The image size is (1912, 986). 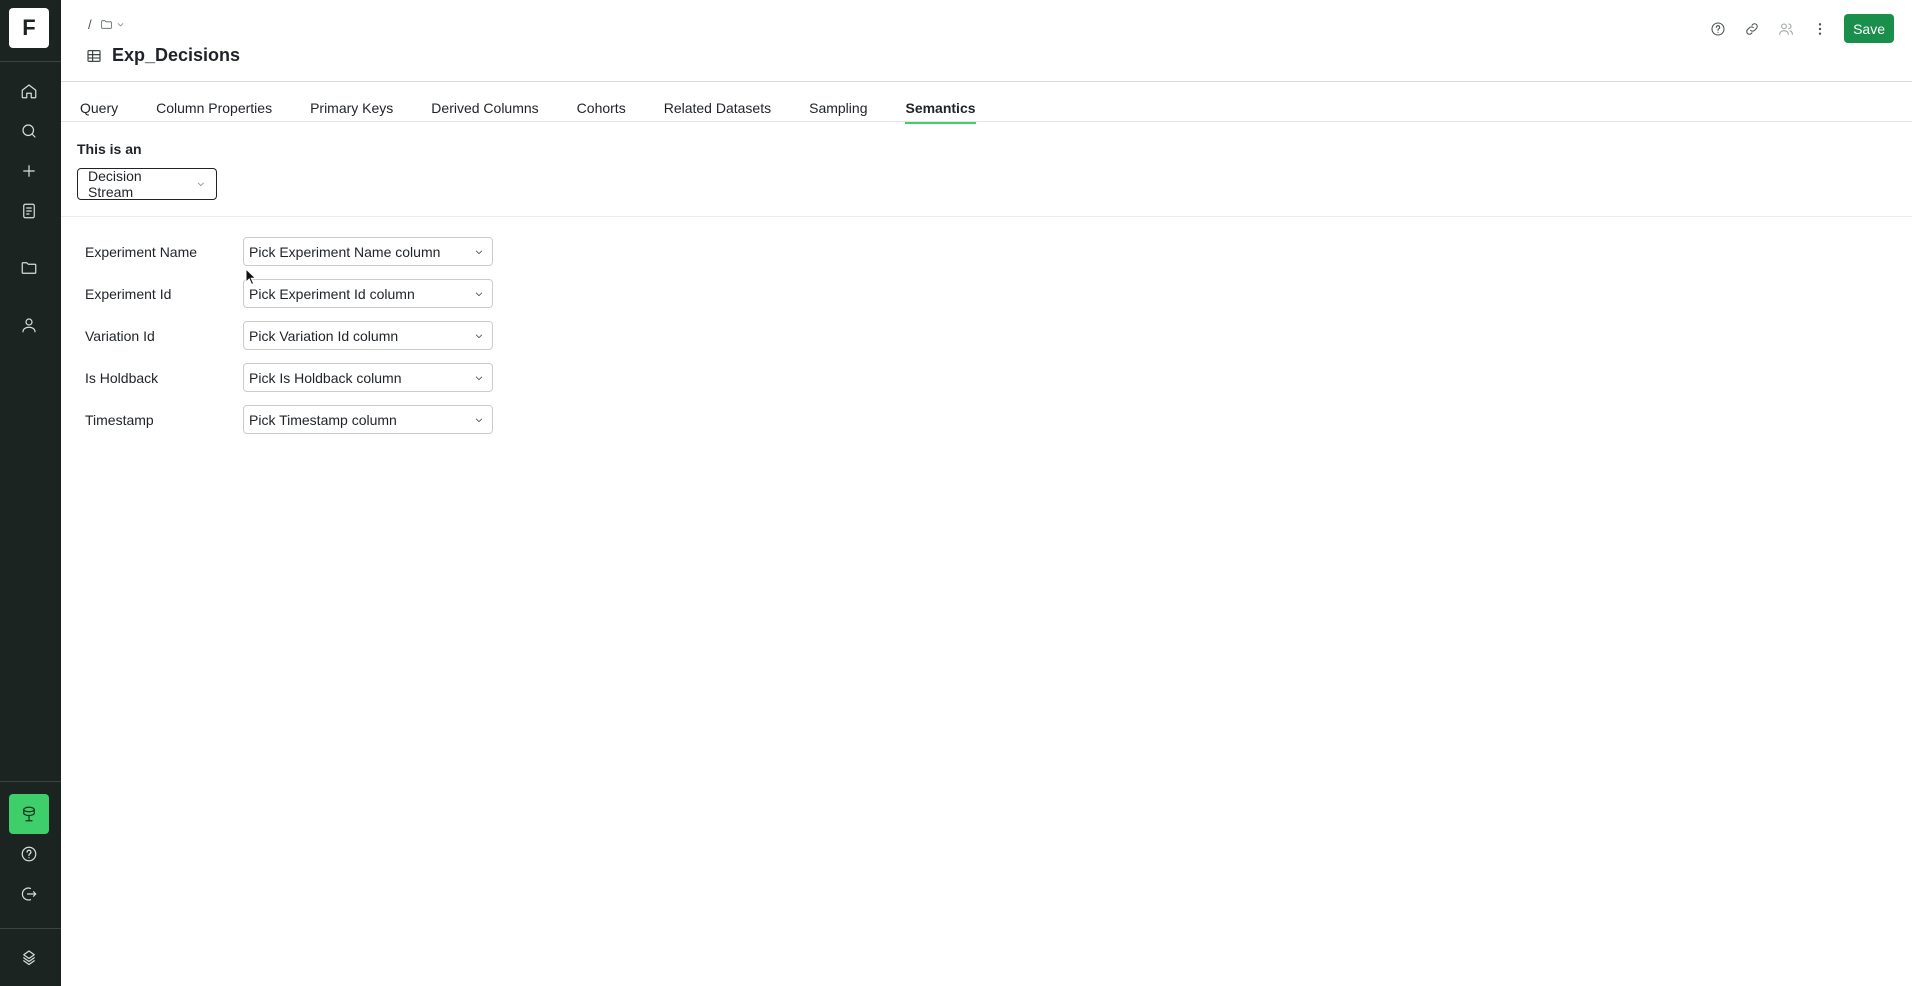 What do you see at coordinates (109, 149) in the screenshot?
I see `entity-type-heading: This is an` at bounding box center [109, 149].